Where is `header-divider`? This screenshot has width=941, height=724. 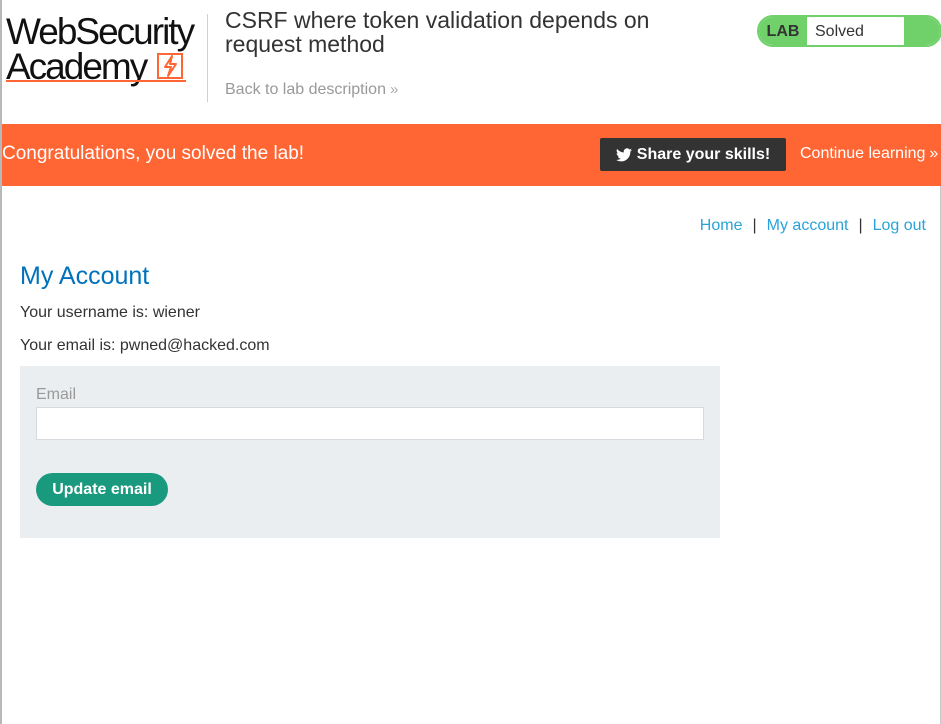
header-divider is located at coordinates (207, 58).